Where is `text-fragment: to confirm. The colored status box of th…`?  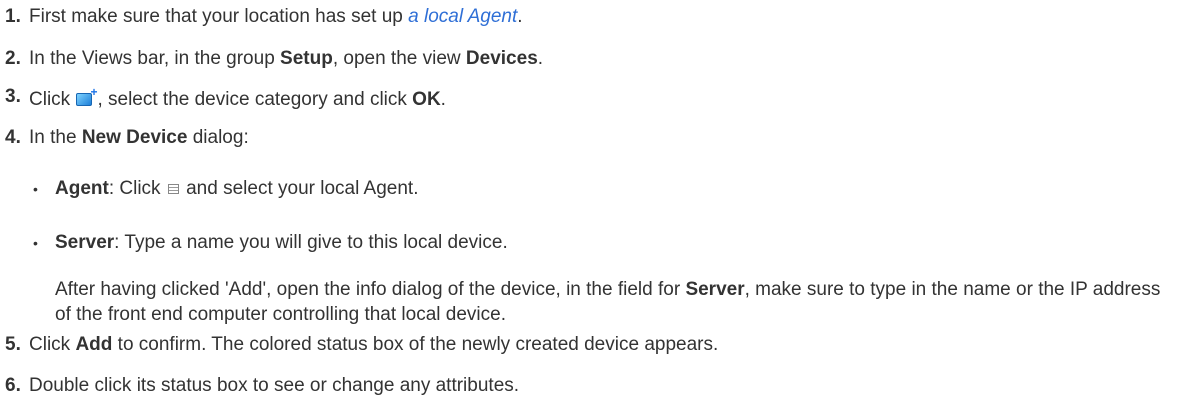
text-fragment: to confirm. The colored status box of th… is located at coordinates (415, 344).